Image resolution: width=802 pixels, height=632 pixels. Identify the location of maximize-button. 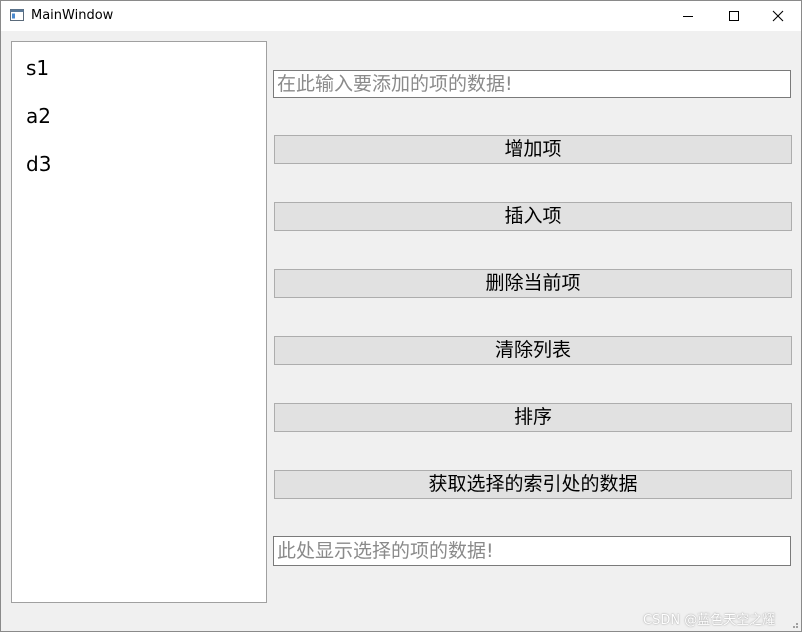
(734, 16).